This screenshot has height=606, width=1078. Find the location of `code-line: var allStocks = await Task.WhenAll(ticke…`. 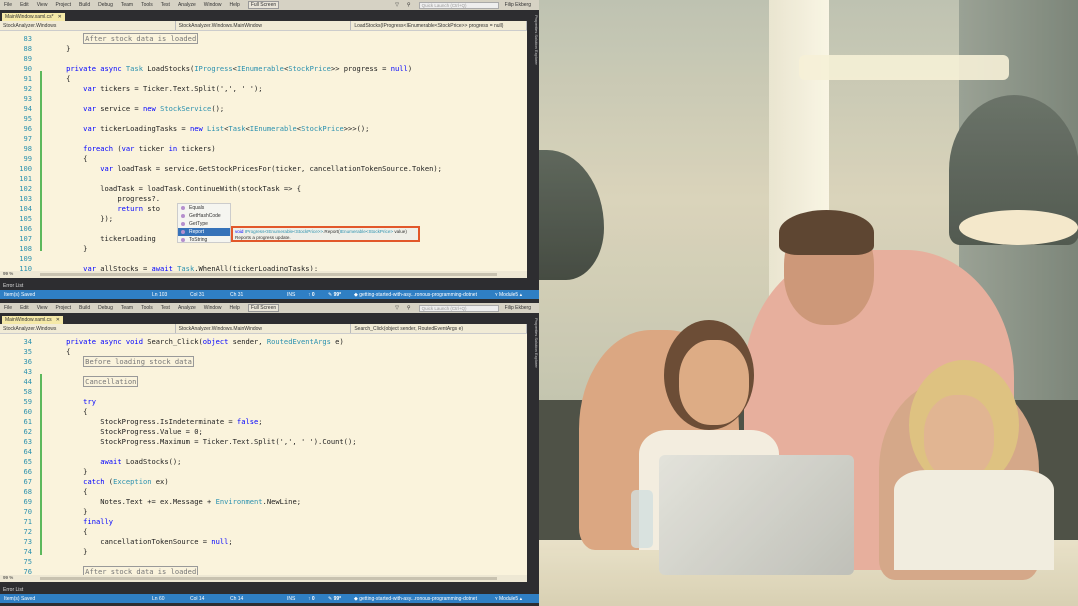

code-line: var allStocks = await Task.WhenAll(ticke… is located at coordinates (183, 267).